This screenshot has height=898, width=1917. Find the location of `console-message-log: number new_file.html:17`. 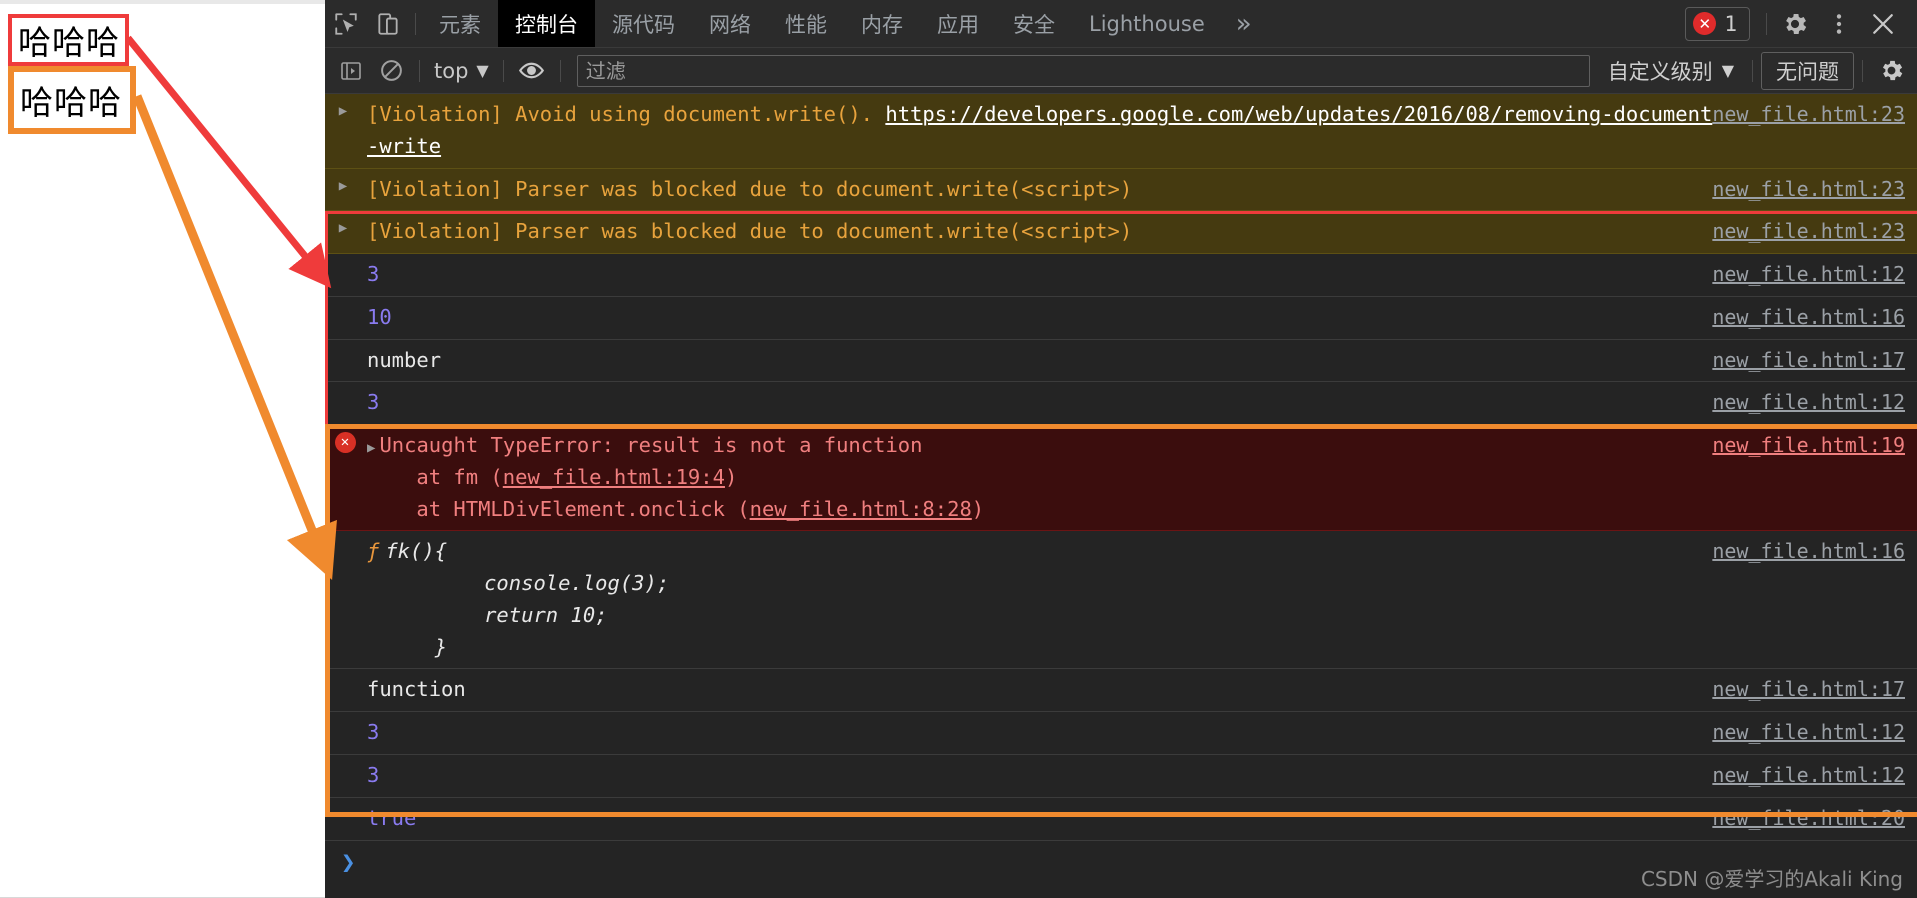

console-message-log: number new_file.html:17 is located at coordinates (1121, 361).